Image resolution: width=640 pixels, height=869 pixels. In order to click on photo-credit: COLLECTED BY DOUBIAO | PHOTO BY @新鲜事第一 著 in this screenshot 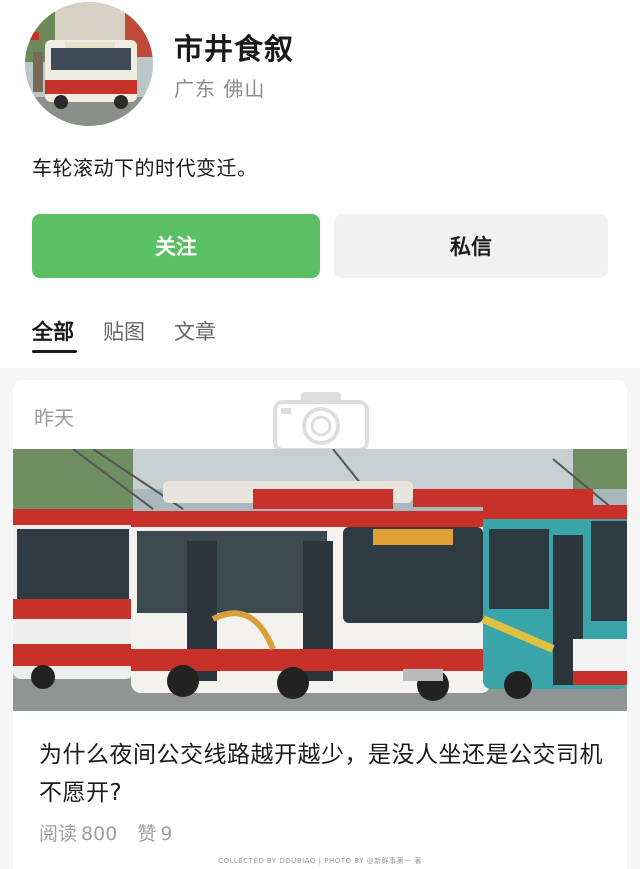, I will do `click(320, 861)`.